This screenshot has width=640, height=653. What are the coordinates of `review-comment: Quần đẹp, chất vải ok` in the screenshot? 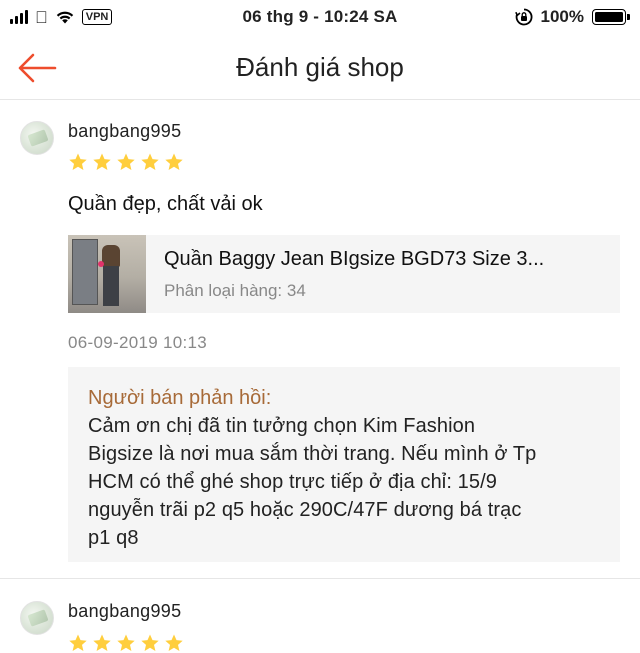 It's located at (165, 204).